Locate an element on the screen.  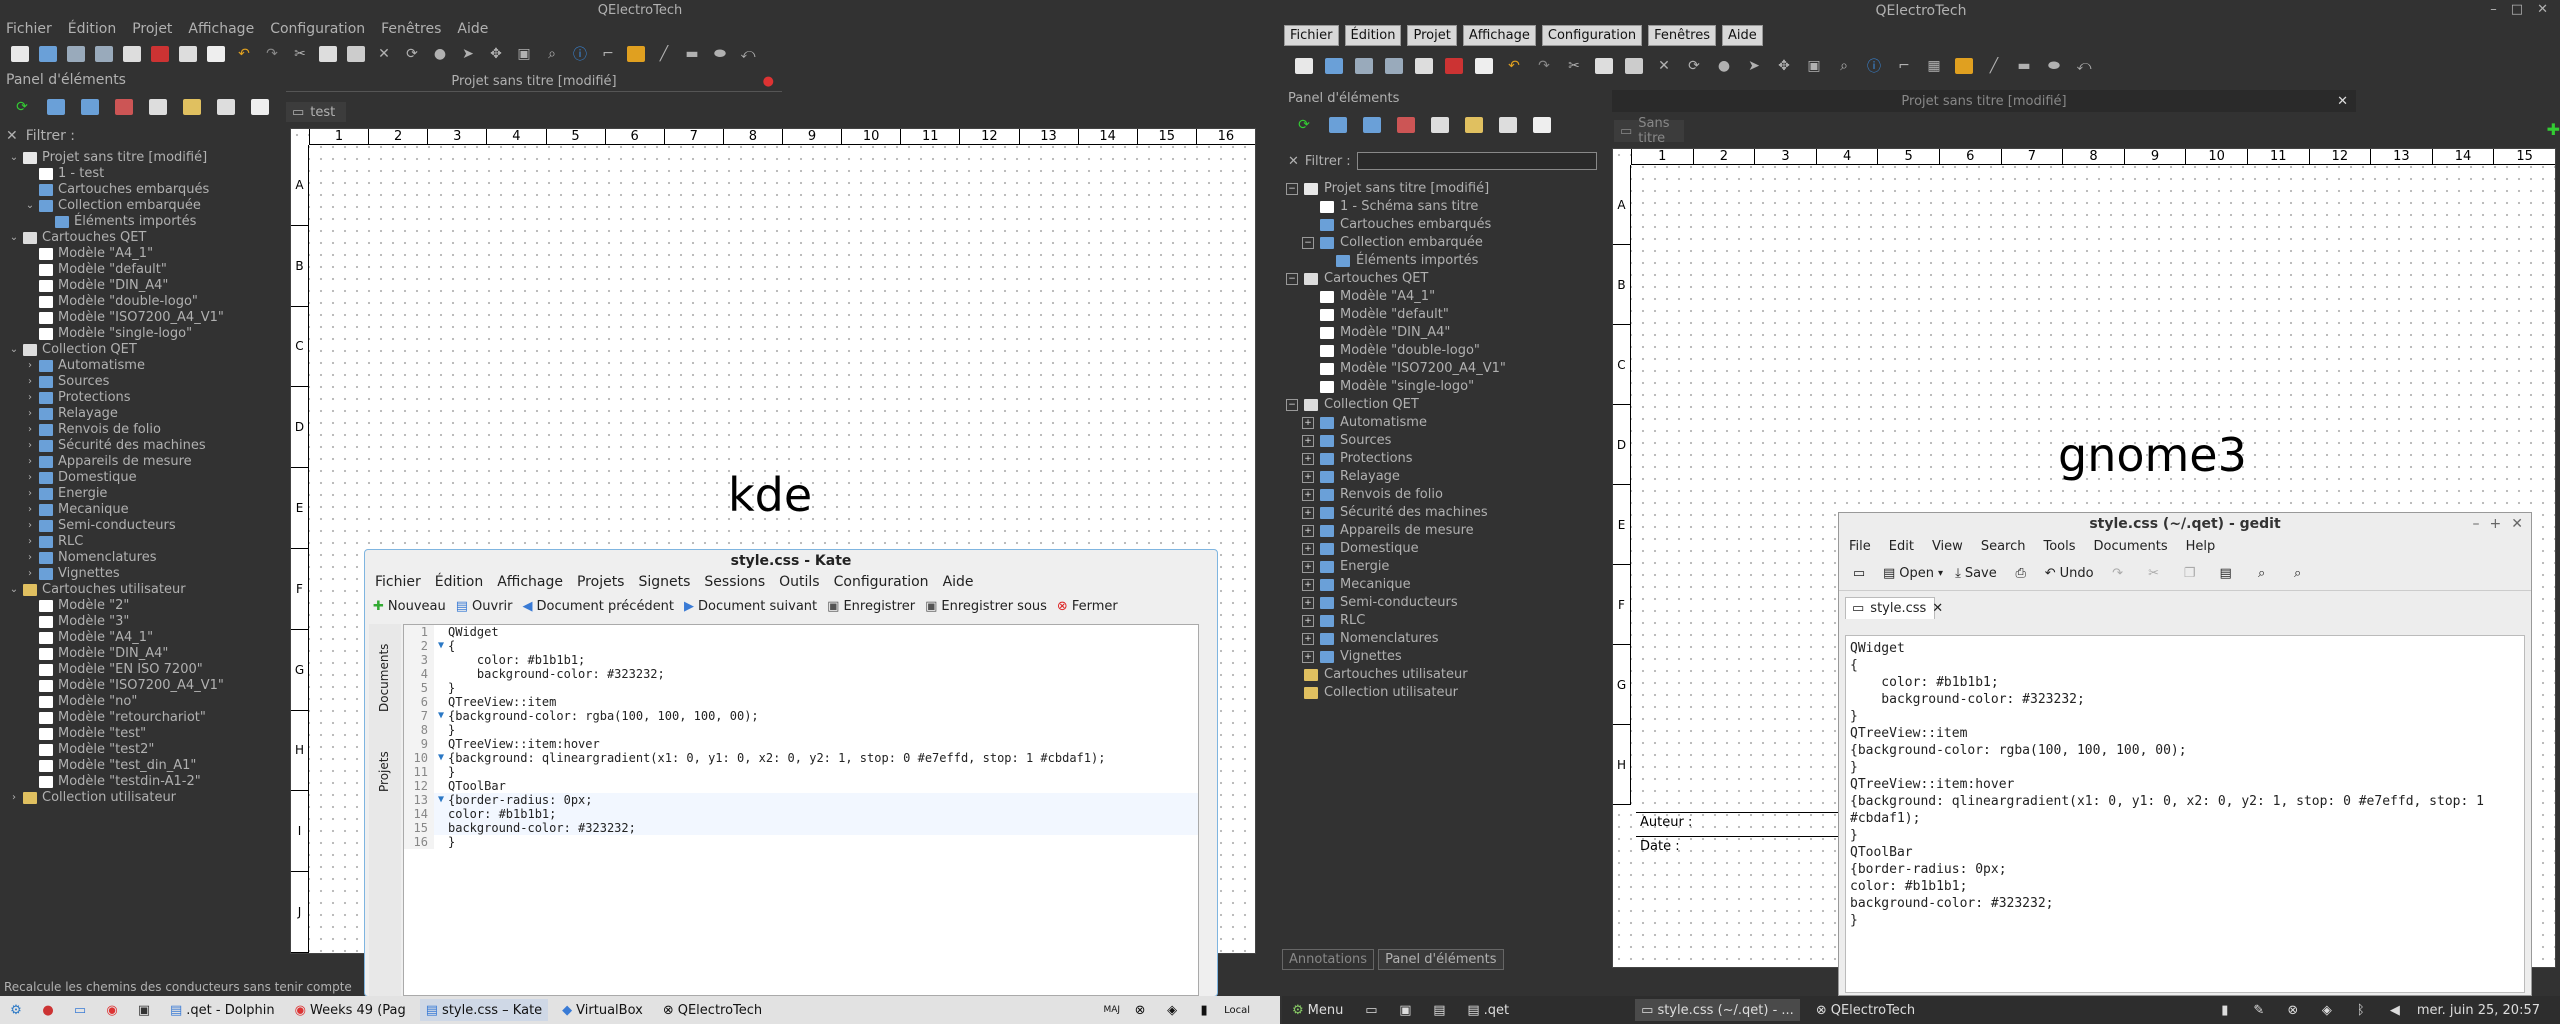
rectangle-icon: ▬ is located at coordinates (692, 54).